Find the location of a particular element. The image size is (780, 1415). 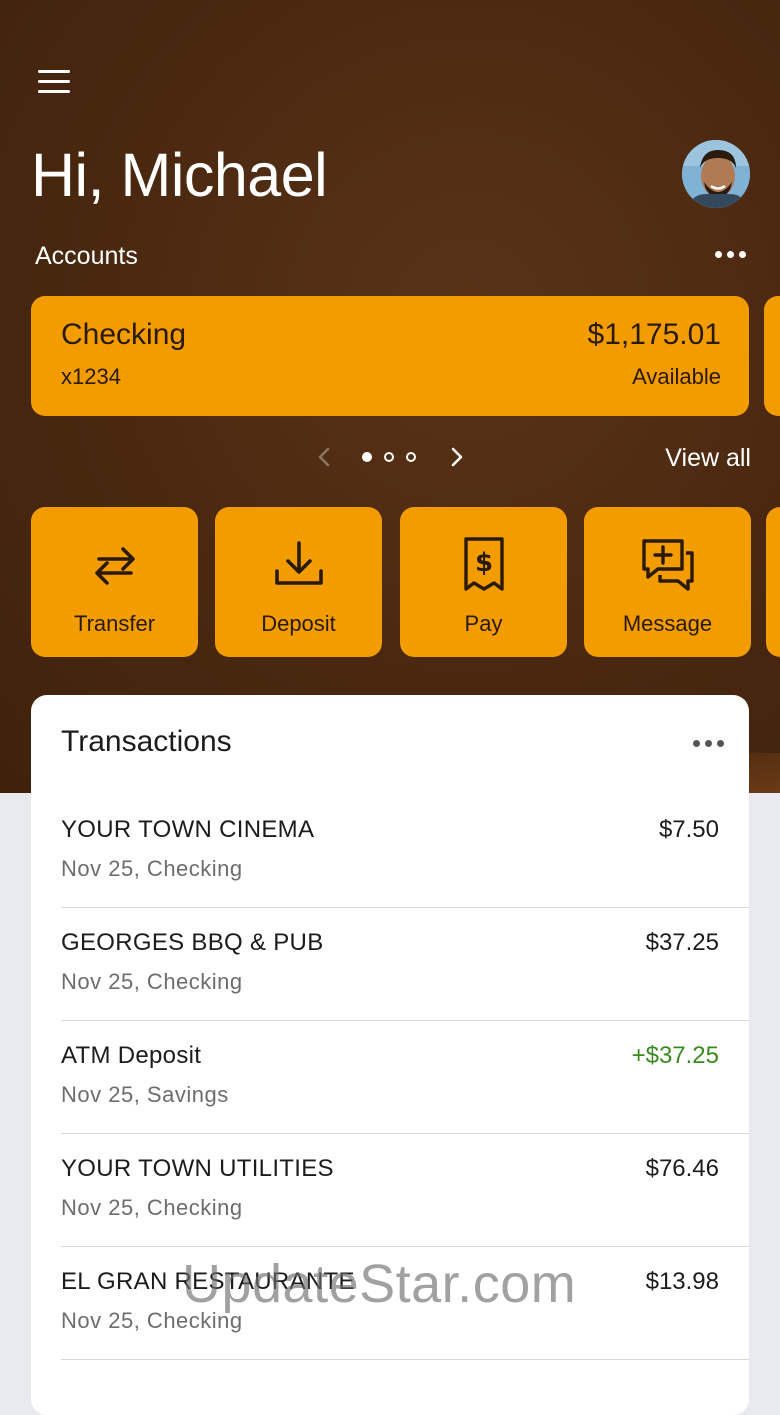

transaction-name: ATM Deposit is located at coordinates (131, 1055).